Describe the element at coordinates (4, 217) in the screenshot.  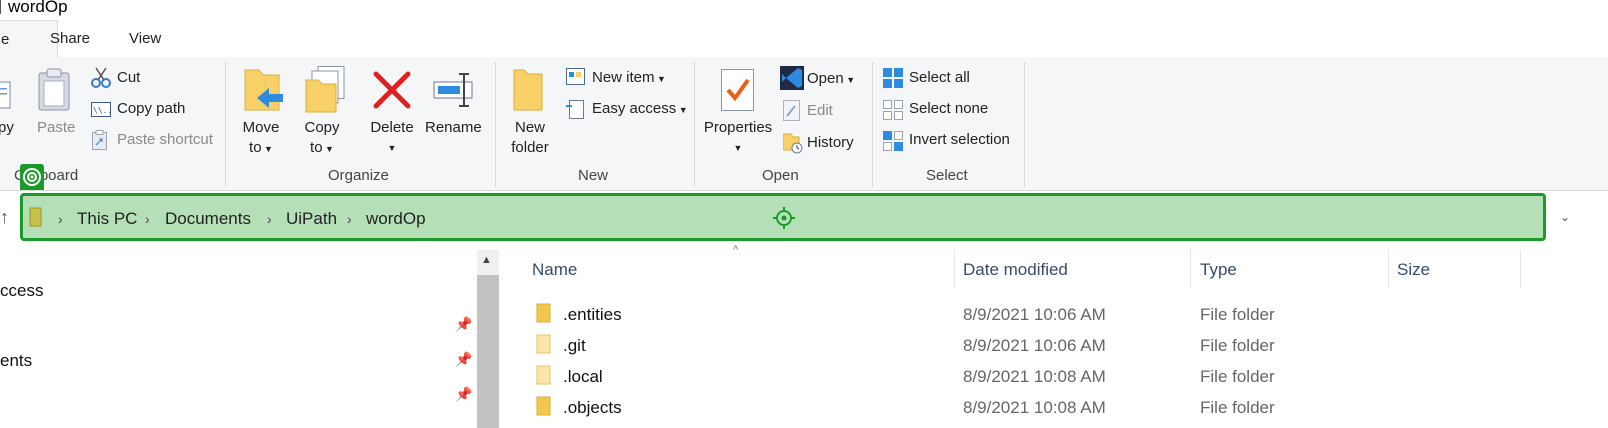
I see `up-arrow-icon: ↑` at that location.